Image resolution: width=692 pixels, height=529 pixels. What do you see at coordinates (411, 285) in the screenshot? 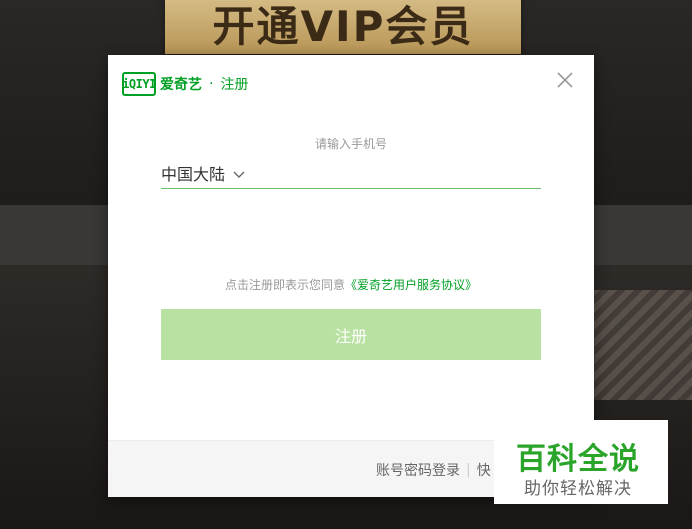
I see `agreement-link: 《爱奇艺用户服务协议》` at bounding box center [411, 285].